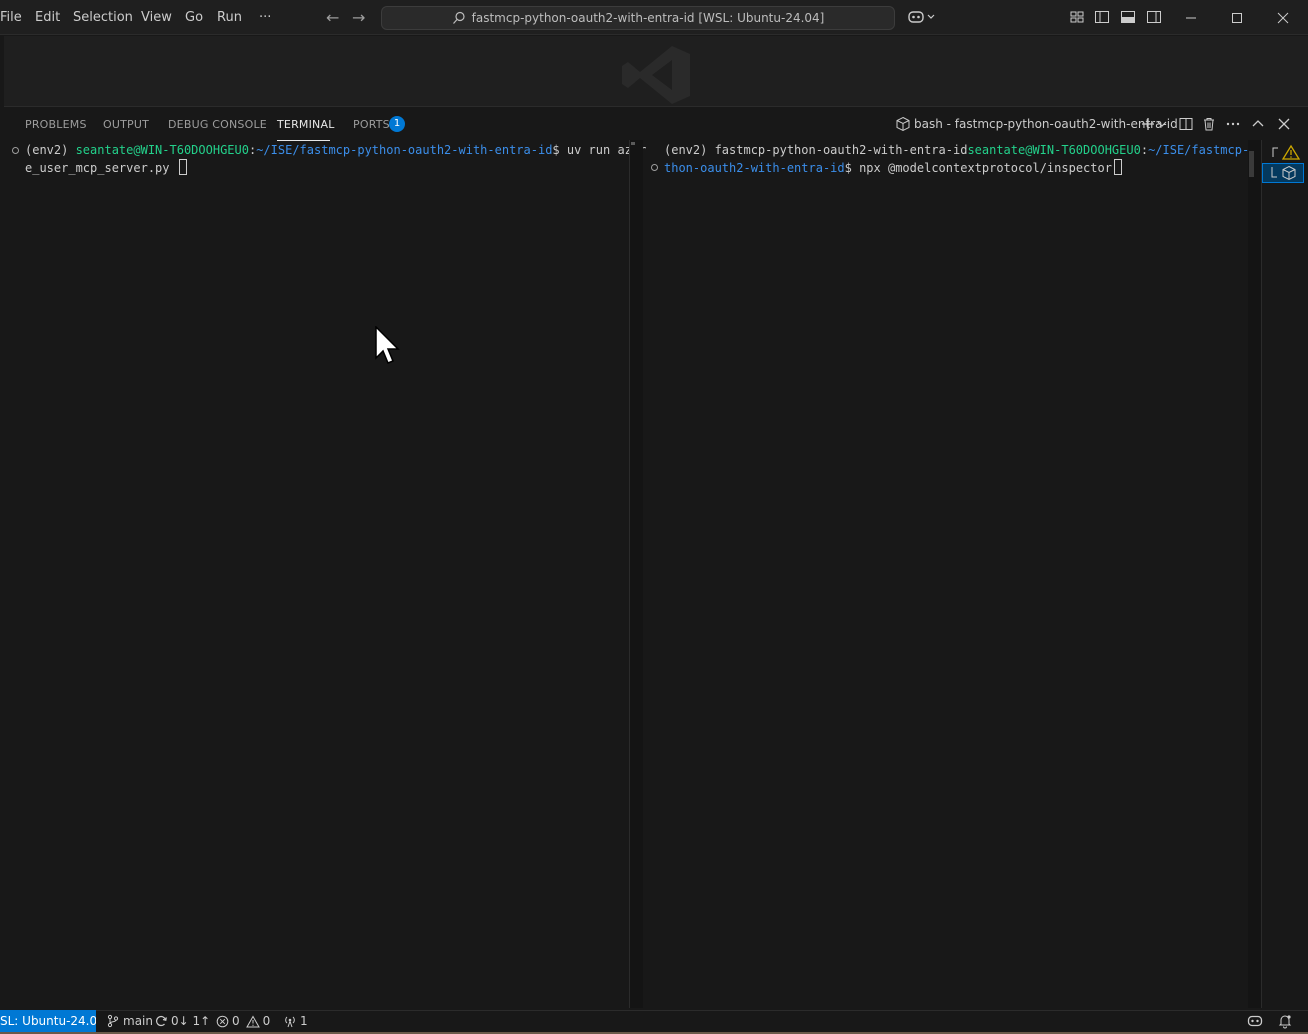 Image resolution: width=1308 pixels, height=1034 pixels. What do you see at coordinates (295, 1021) in the screenshot?
I see `ports-indicator: 1` at bounding box center [295, 1021].